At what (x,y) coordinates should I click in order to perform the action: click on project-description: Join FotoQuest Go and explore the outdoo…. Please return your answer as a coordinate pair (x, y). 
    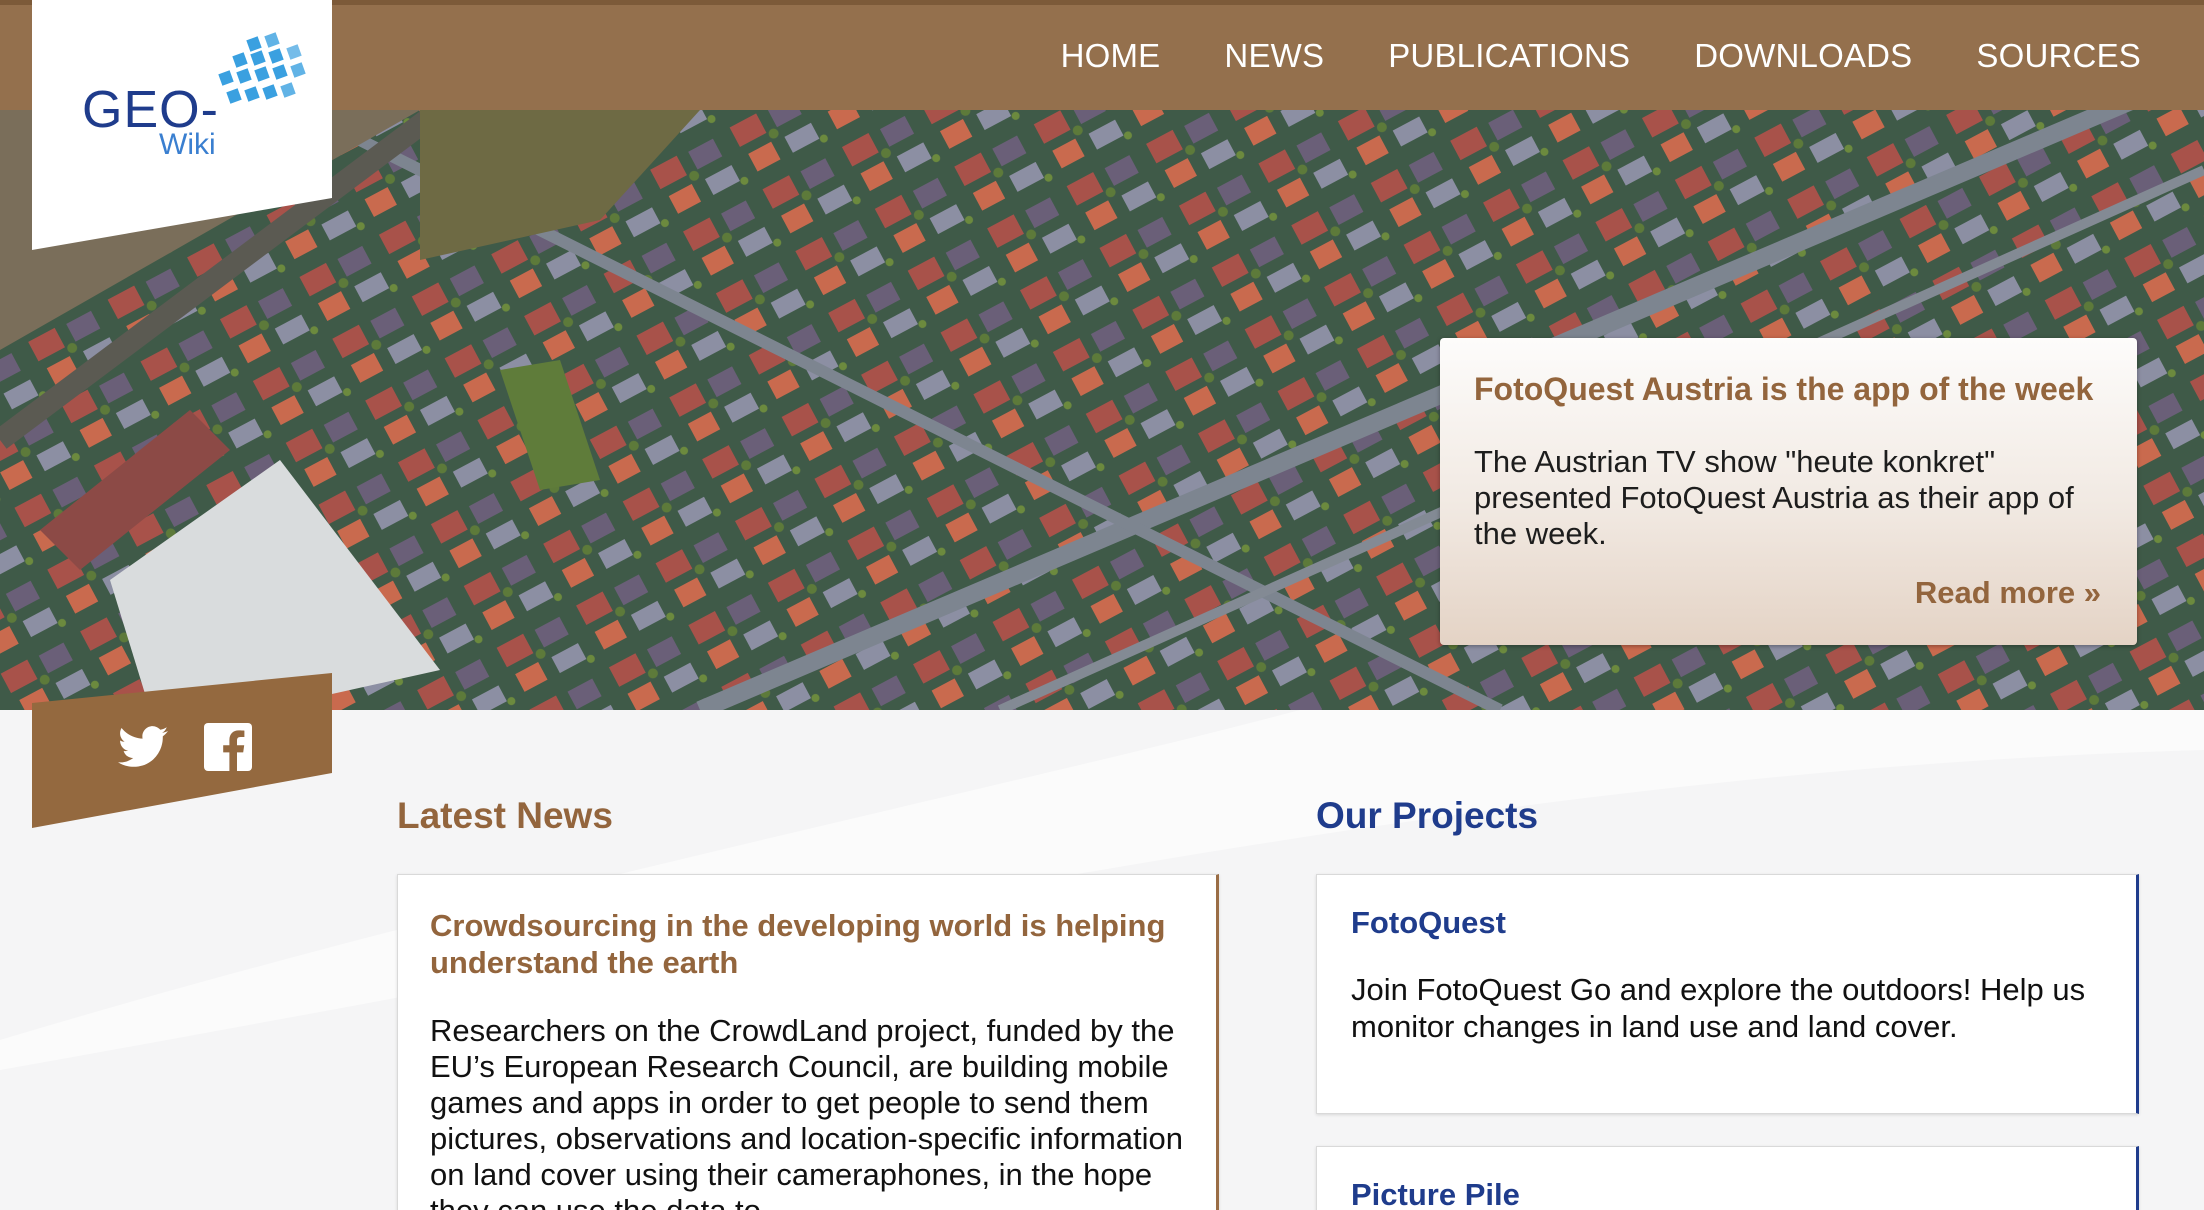
    Looking at the image, I should click on (1718, 1008).